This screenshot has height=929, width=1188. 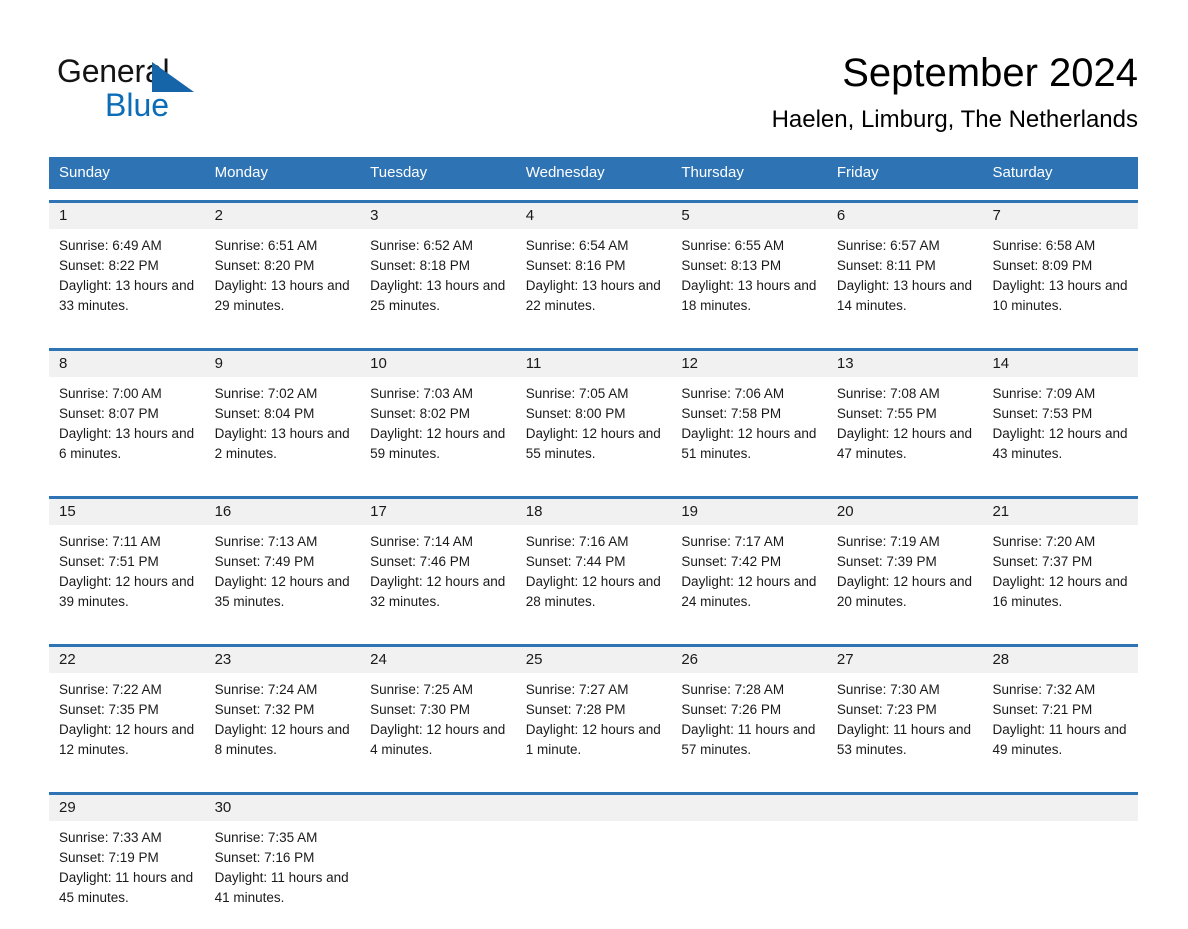 What do you see at coordinates (438, 216) in the screenshot?
I see `day-number: 3` at bounding box center [438, 216].